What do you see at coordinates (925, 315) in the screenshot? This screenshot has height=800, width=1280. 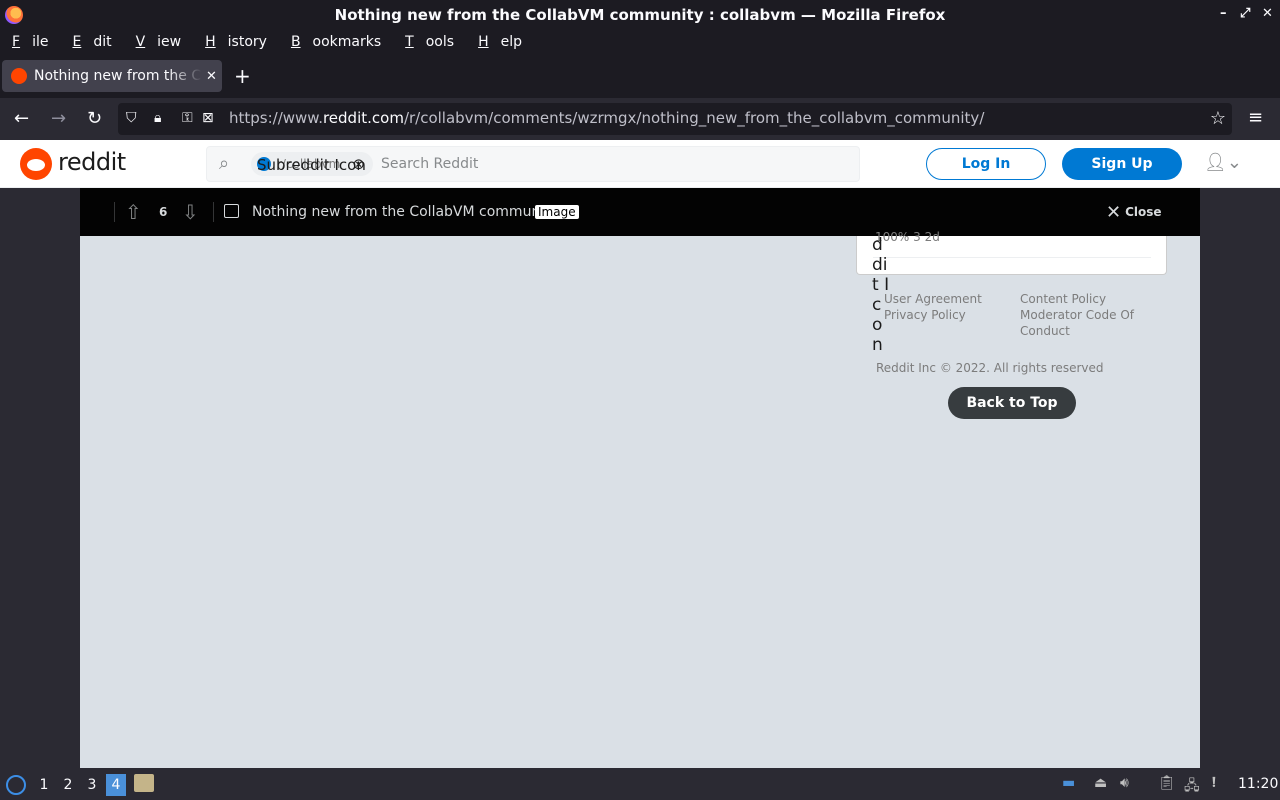 I see `privacy-policy-link: Privacy Policy` at bounding box center [925, 315].